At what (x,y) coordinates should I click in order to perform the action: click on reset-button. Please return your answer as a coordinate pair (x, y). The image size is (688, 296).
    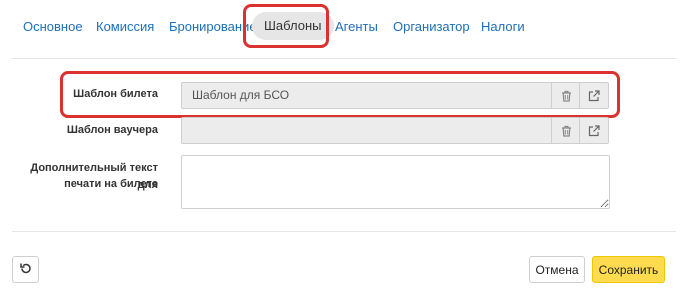
    Looking at the image, I should click on (25, 269).